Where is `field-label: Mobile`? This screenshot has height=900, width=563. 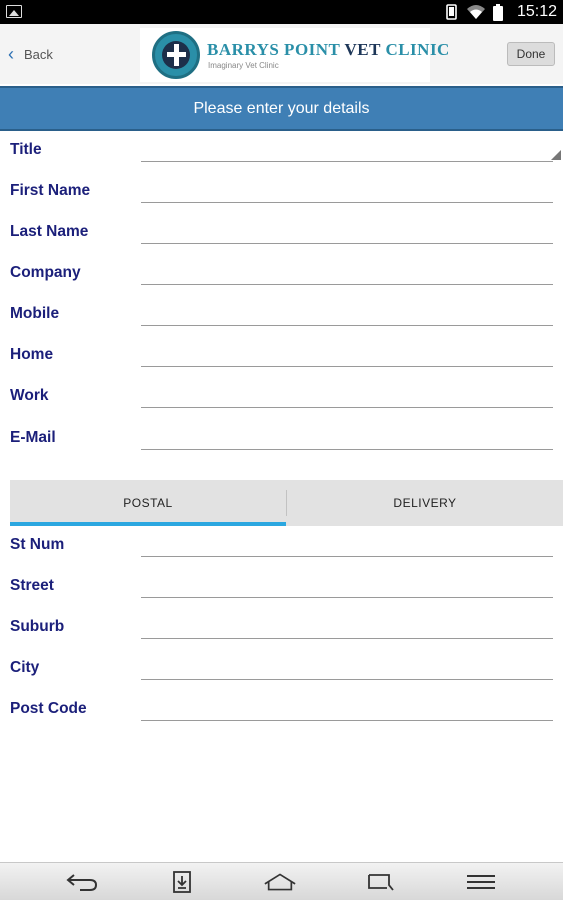
field-label: Mobile is located at coordinates (35, 313).